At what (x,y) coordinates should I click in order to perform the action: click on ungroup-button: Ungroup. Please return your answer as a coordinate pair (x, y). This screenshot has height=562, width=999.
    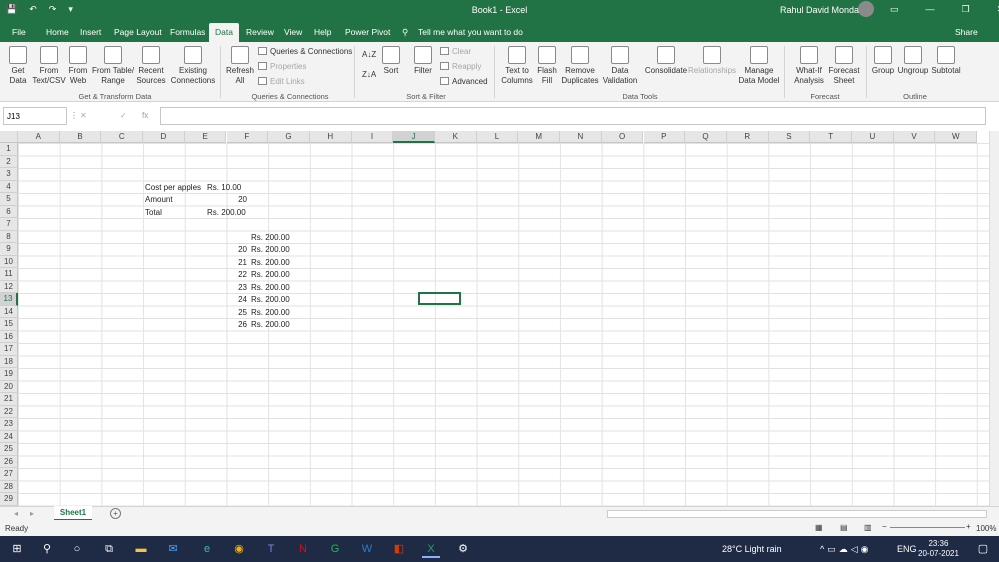
    Looking at the image, I should click on (913, 61).